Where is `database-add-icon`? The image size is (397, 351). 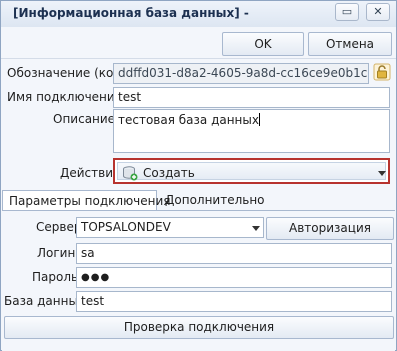
database-add-icon is located at coordinates (130, 173).